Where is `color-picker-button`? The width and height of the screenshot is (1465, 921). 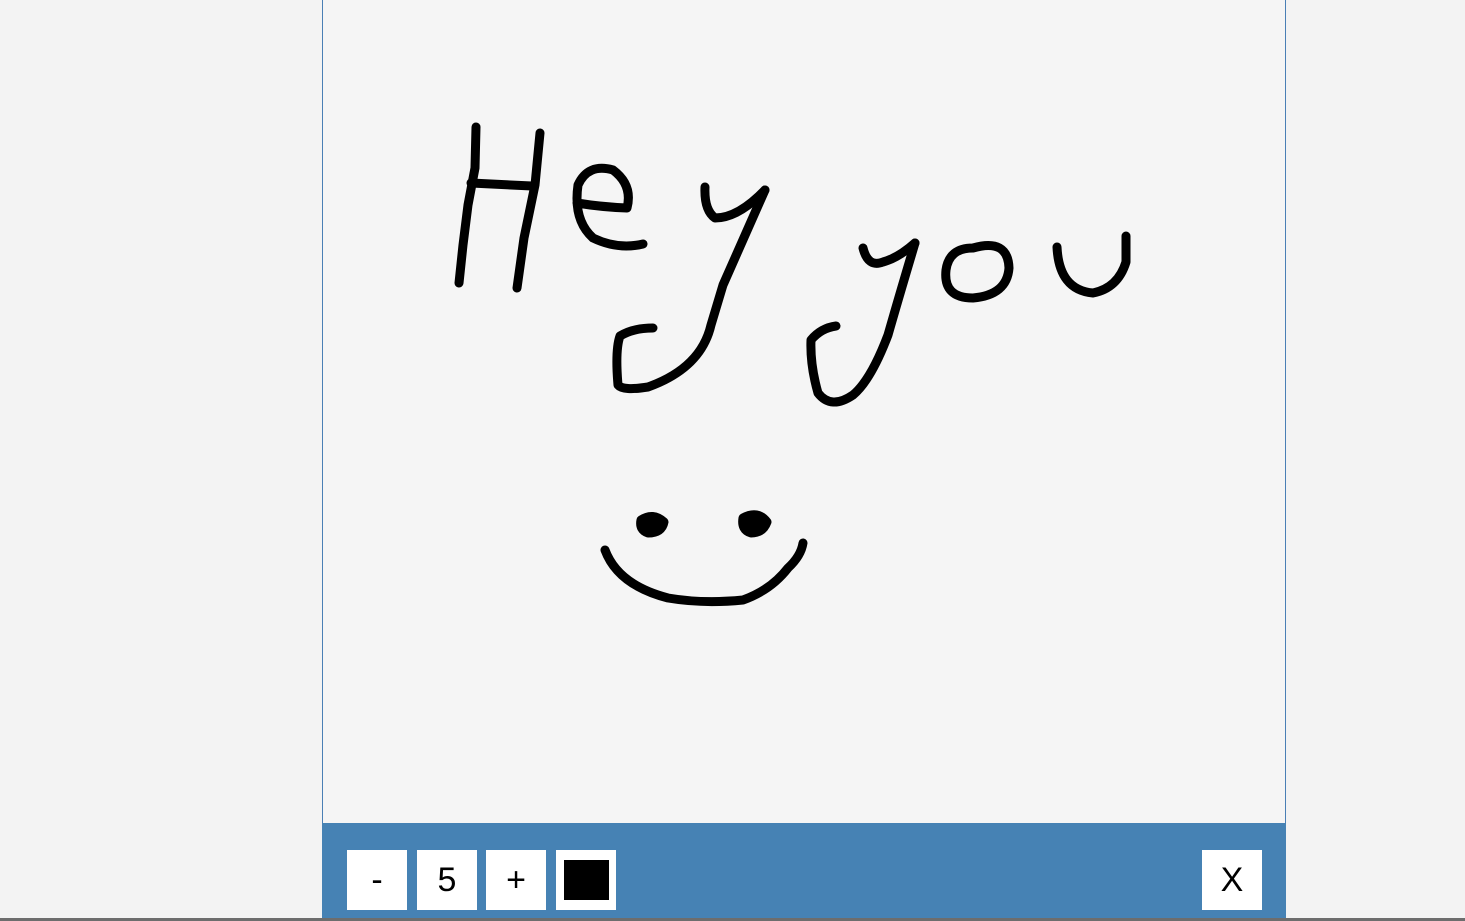 color-picker-button is located at coordinates (586, 880).